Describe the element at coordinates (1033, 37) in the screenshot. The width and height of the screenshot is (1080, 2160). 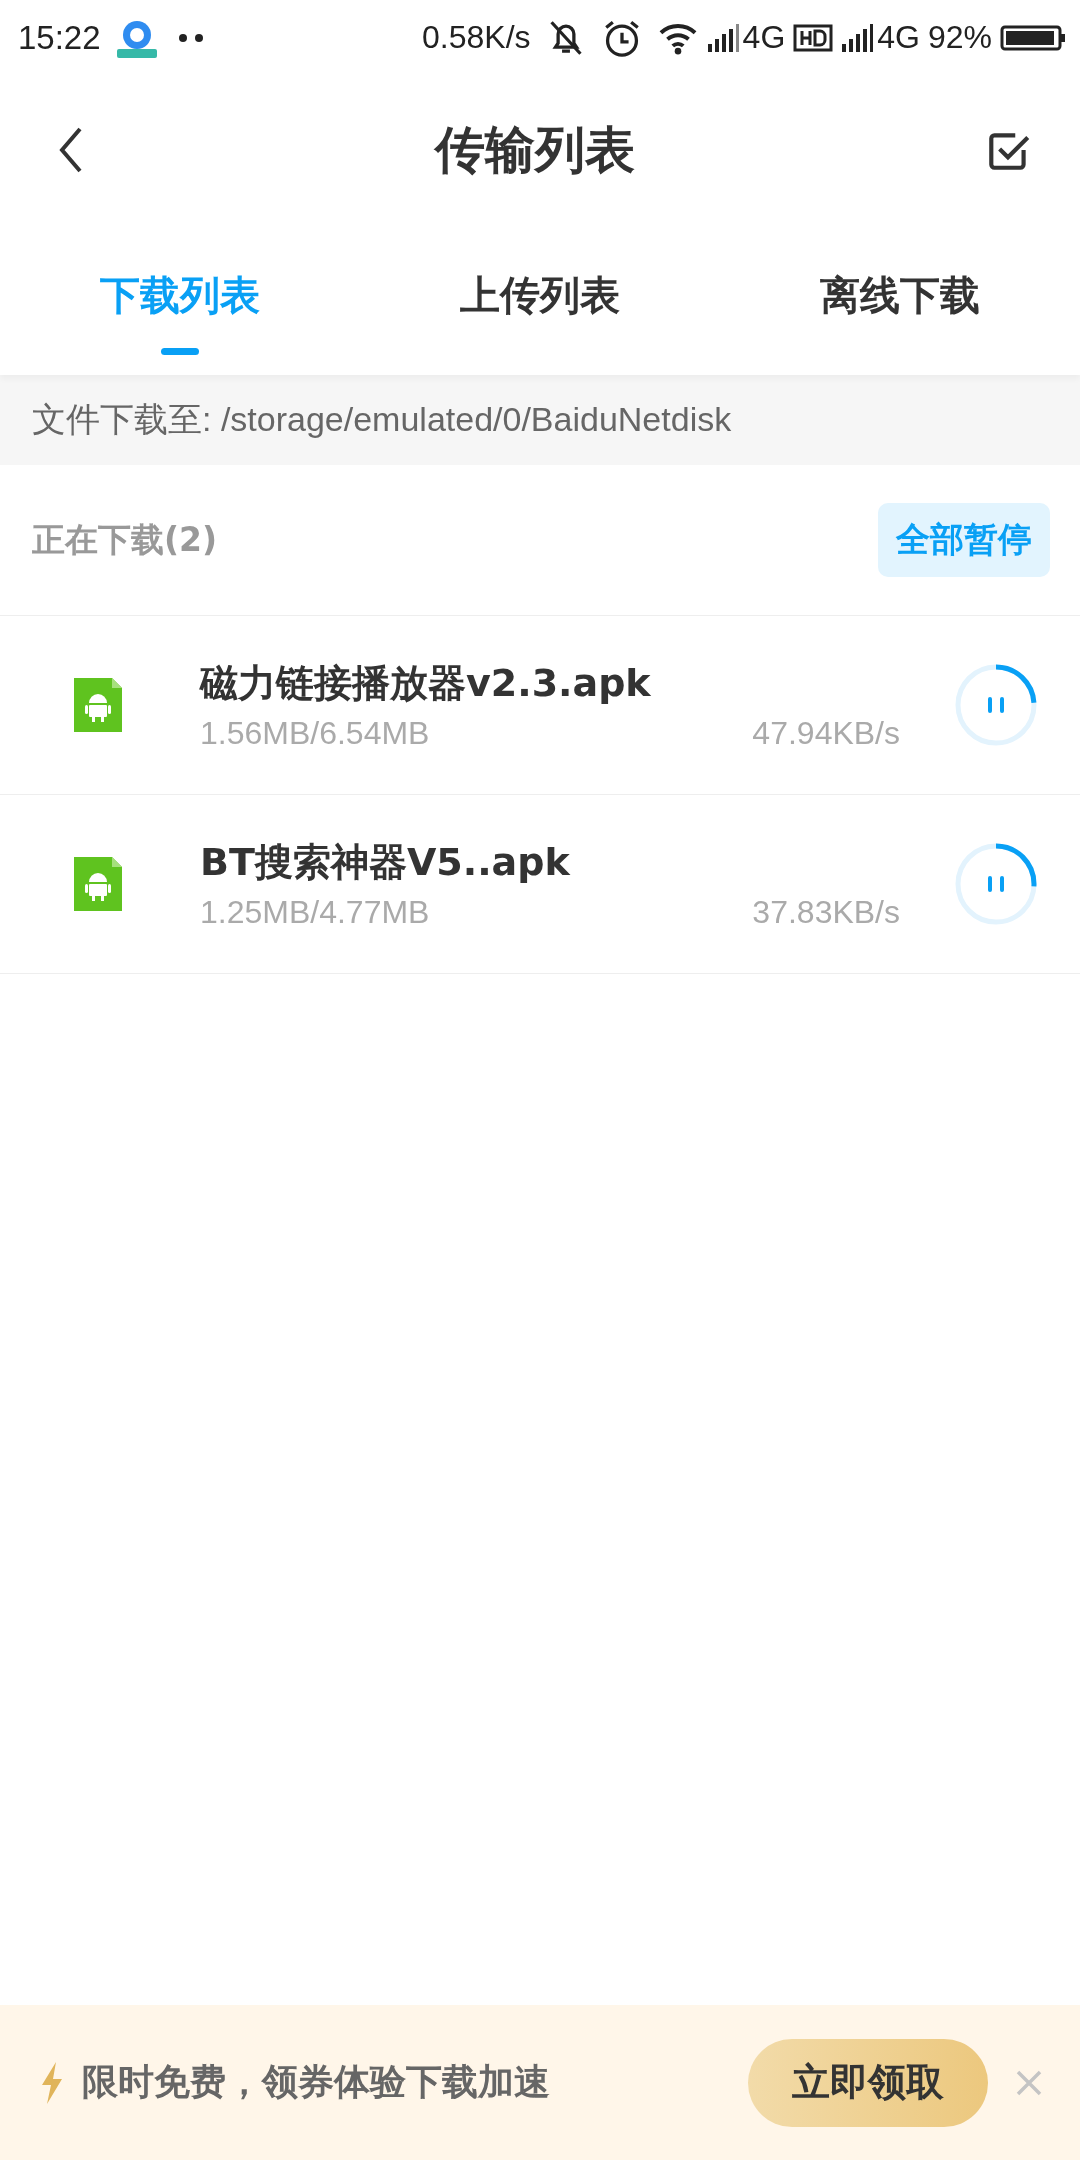
I see `battery-icon` at that location.